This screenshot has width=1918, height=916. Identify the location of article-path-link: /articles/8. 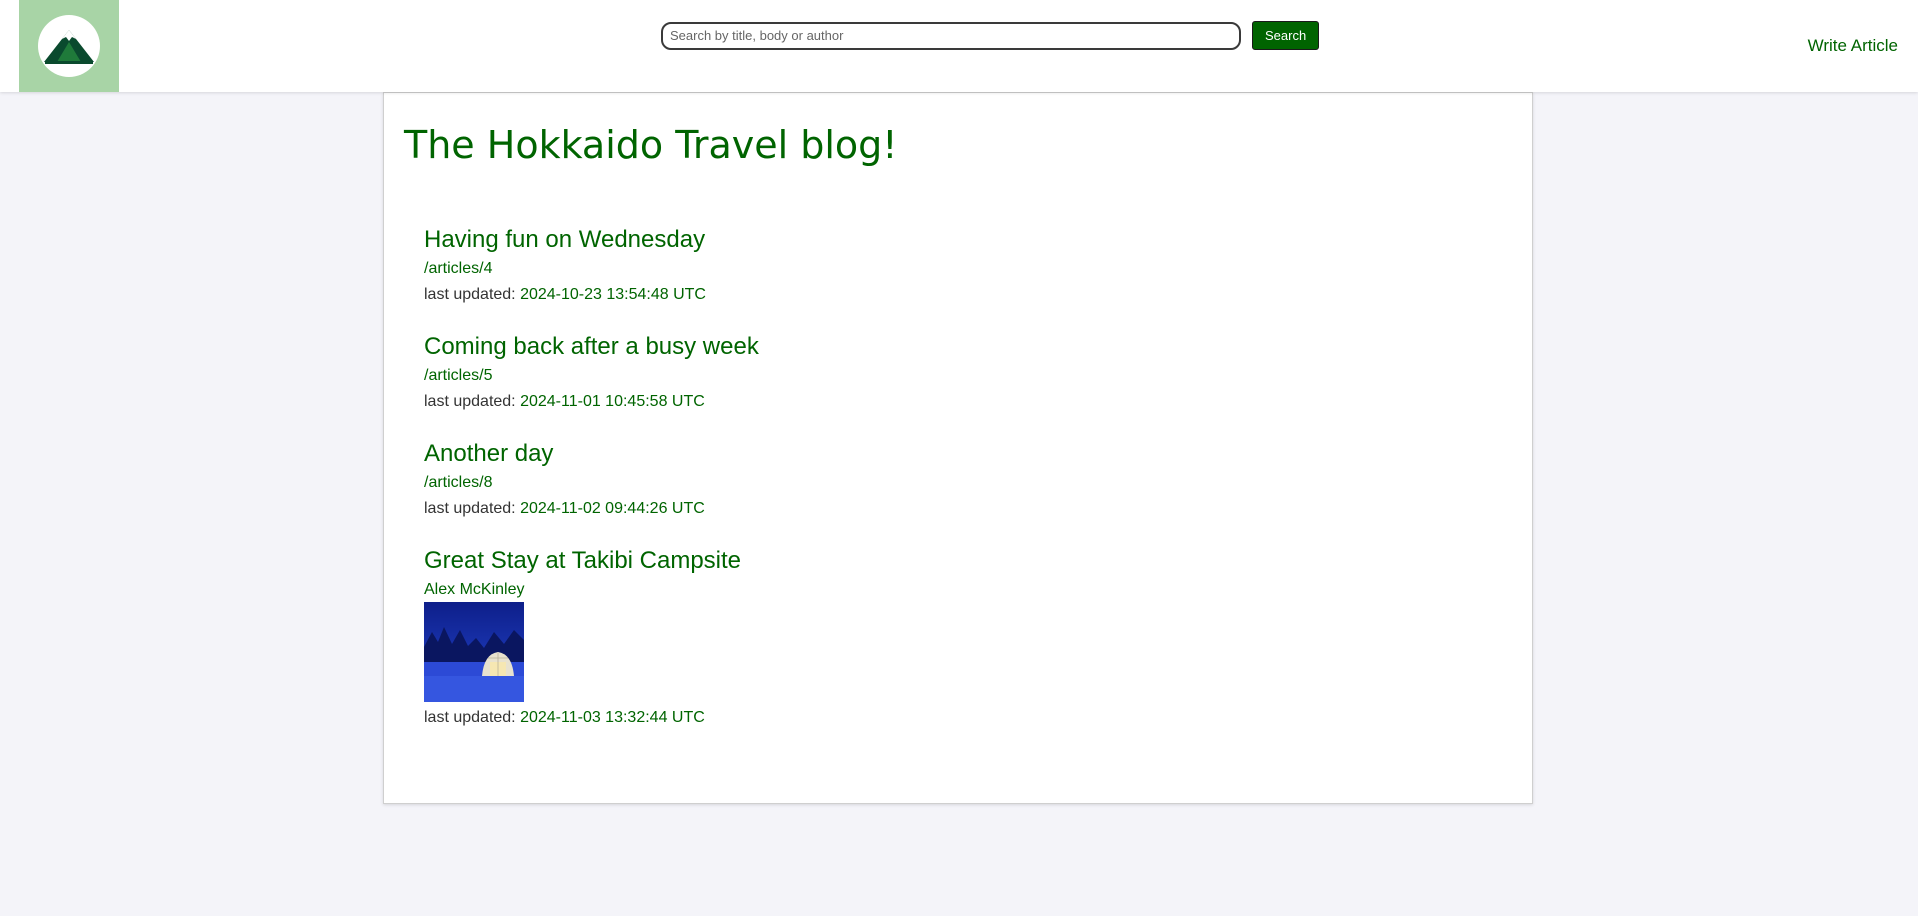
(924, 483).